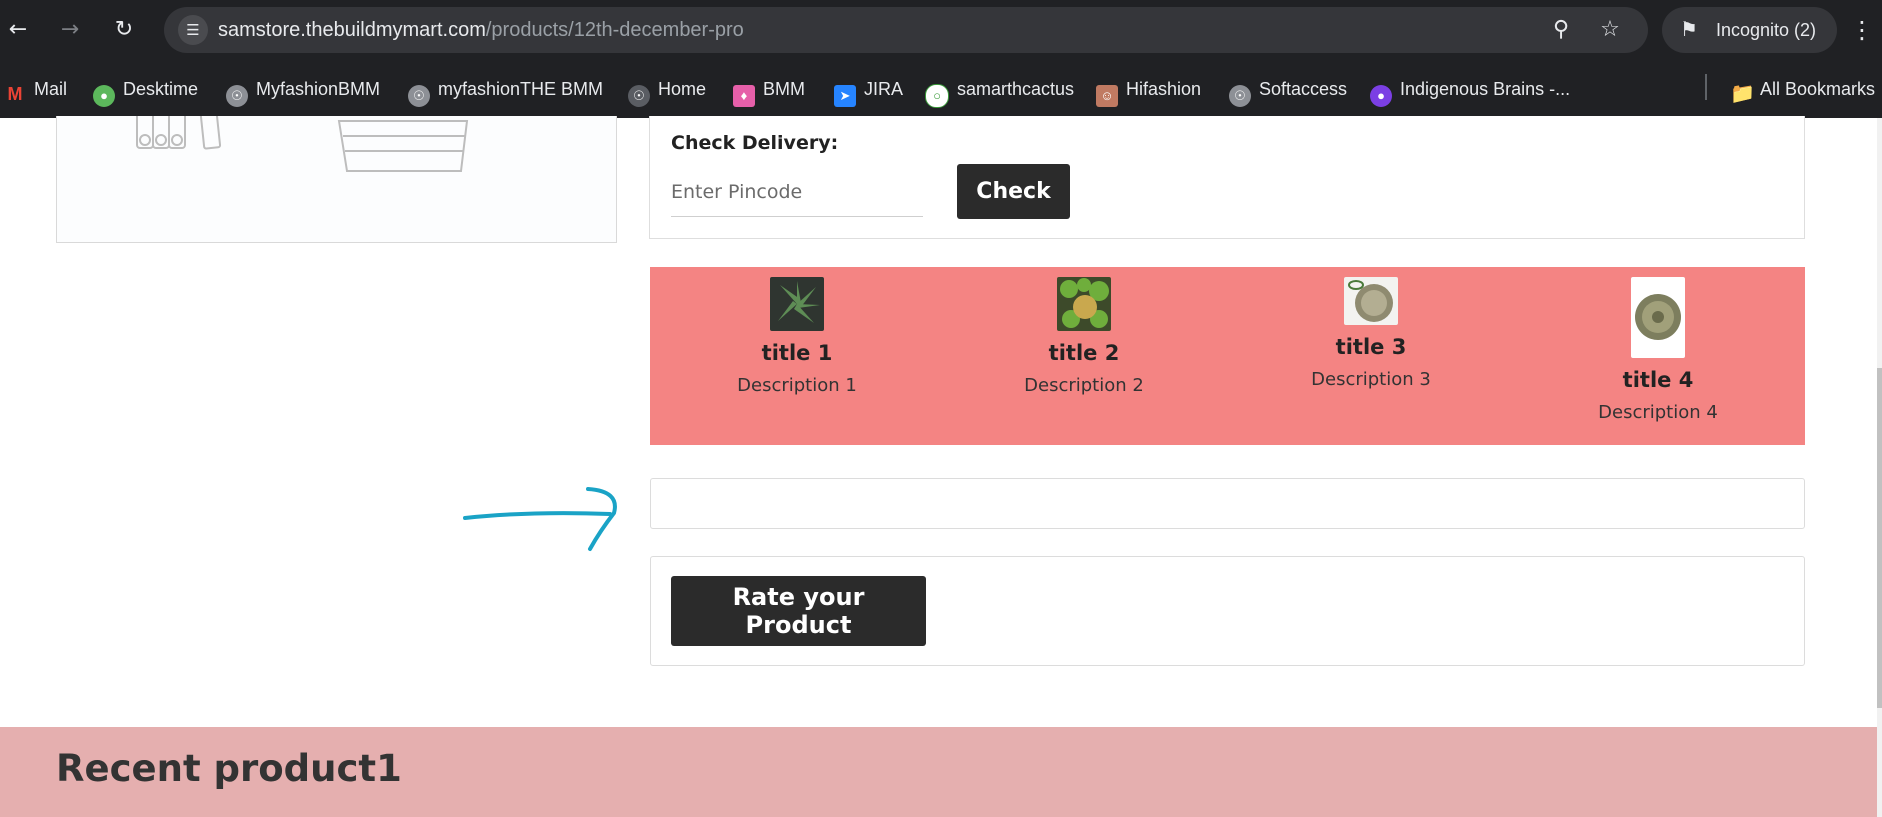 The width and height of the screenshot is (1882, 817). What do you see at coordinates (797, 192) in the screenshot?
I see `pincode-input` at bounding box center [797, 192].